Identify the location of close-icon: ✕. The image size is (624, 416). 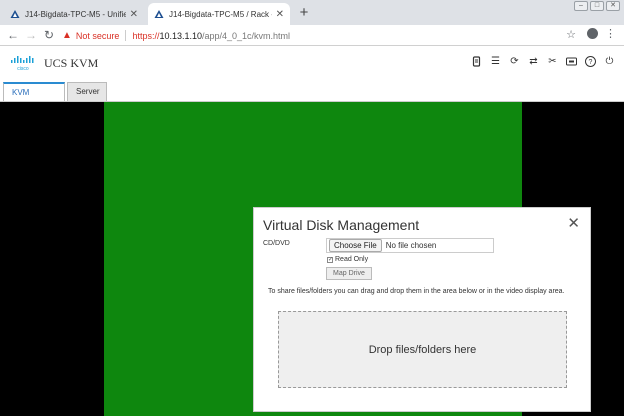
(573, 224).